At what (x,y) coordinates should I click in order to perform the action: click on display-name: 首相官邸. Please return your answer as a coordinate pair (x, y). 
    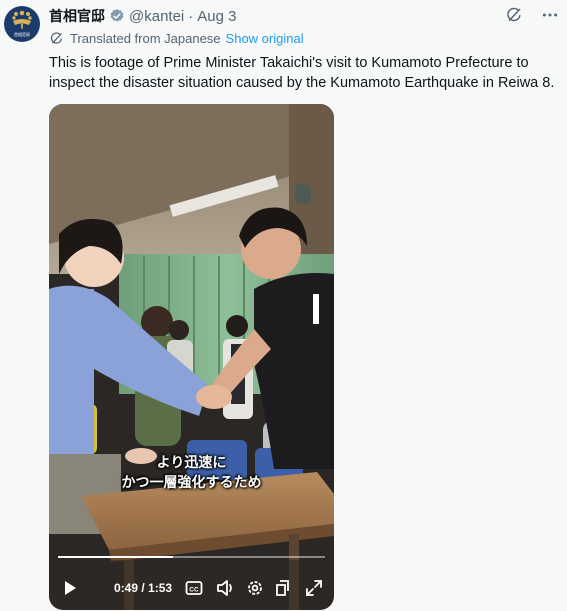
    Looking at the image, I should click on (77, 16).